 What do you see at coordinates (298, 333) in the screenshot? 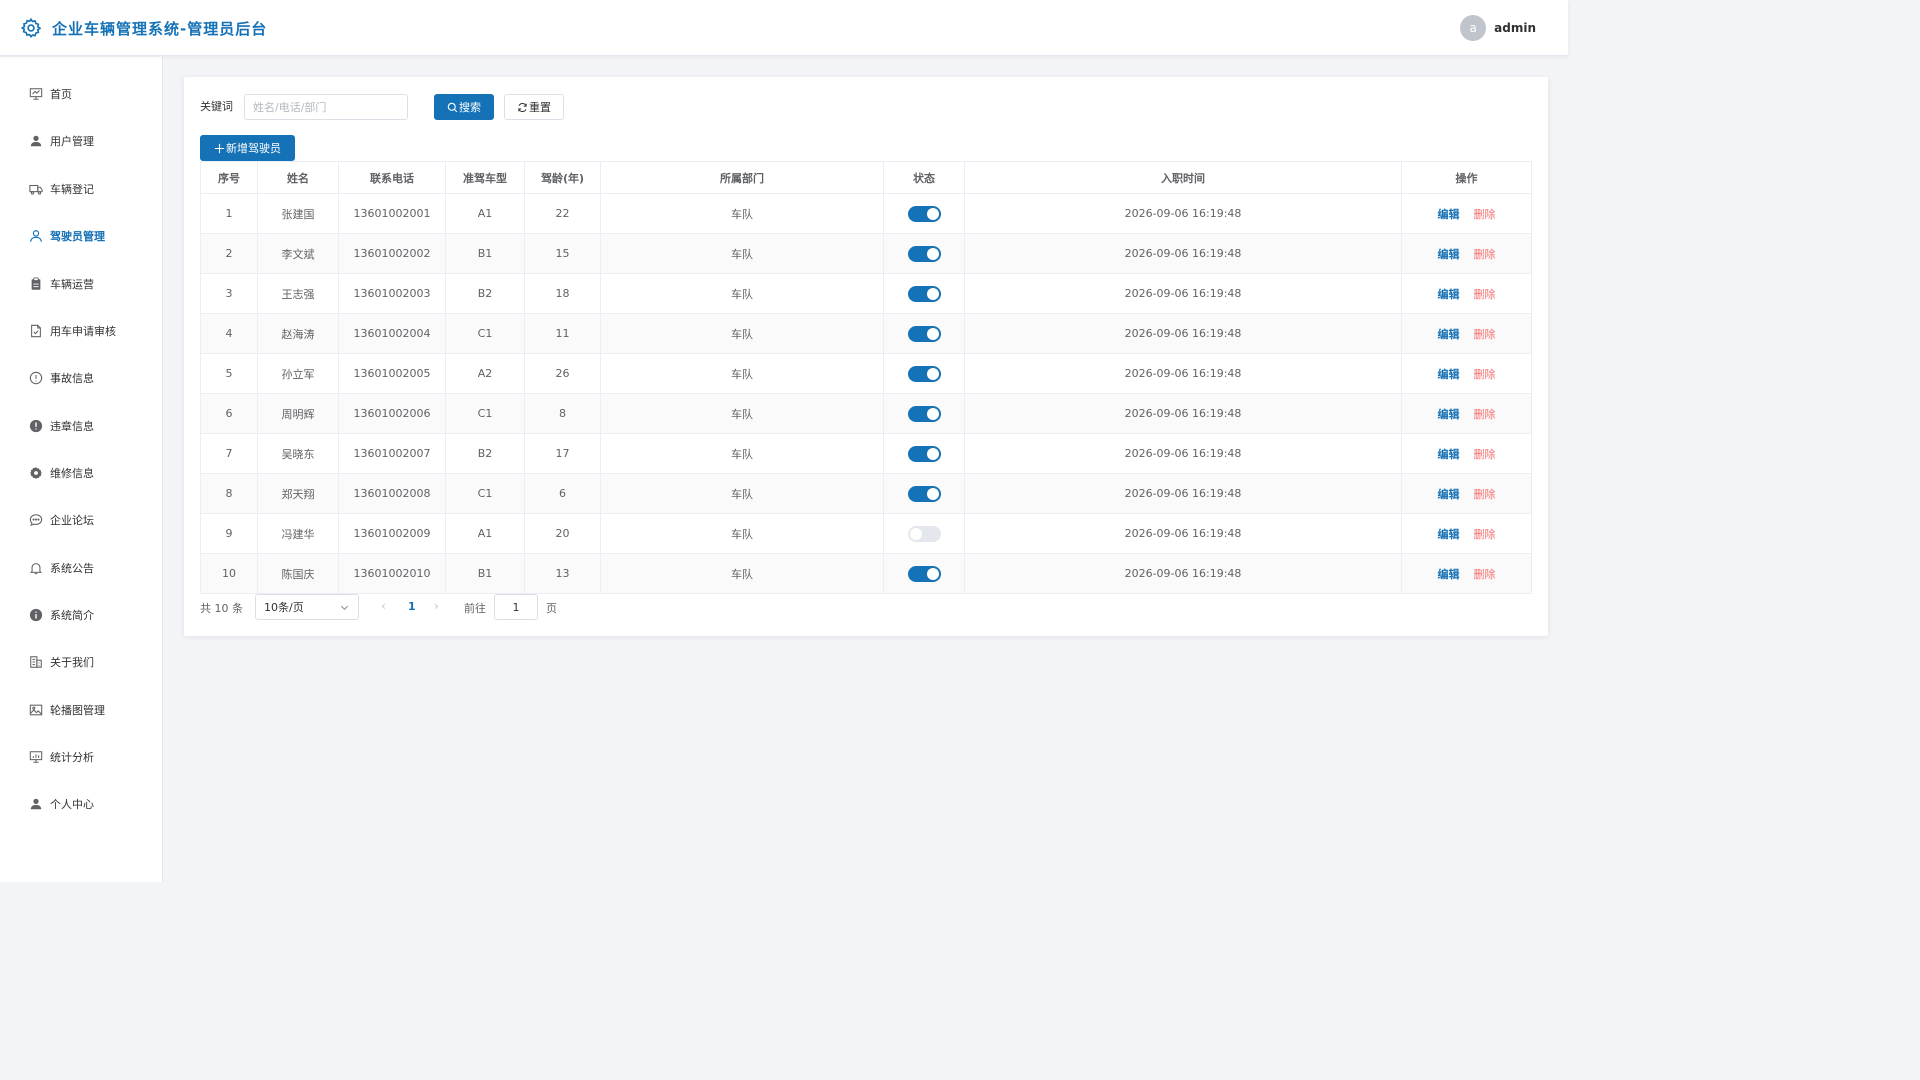
I see `driver-name: 赵海涛` at bounding box center [298, 333].